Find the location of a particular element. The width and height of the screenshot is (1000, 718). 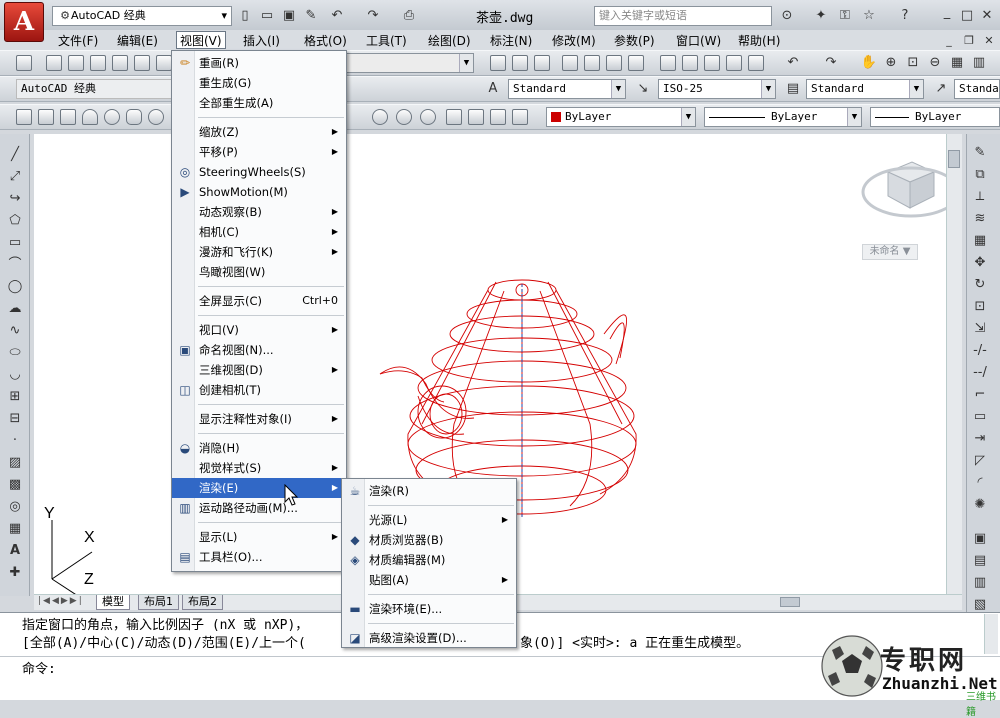

offset-icon: ≋ is located at coordinates (980, 219).